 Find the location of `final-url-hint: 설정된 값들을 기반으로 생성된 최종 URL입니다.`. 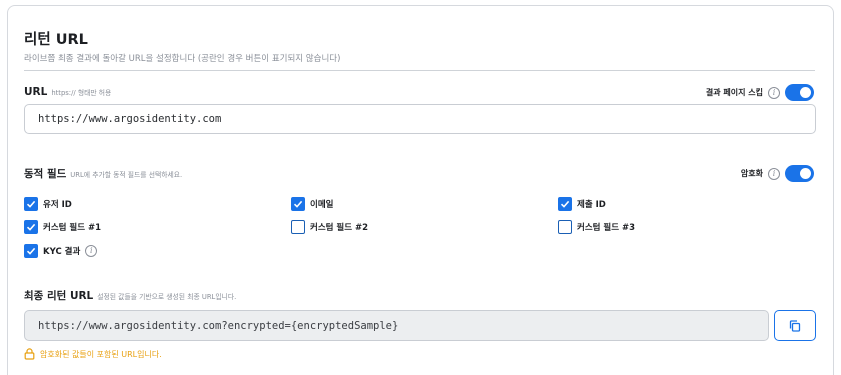

final-url-hint: 설정된 값들을 기반으로 생성된 최종 URL입니다. is located at coordinates (167, 297).